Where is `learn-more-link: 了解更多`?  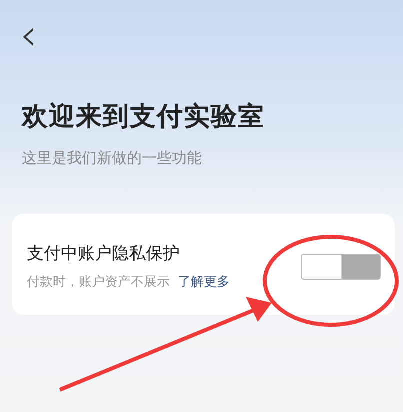 learn-more-link: 了解更多 is located at coordinates (204, 282).